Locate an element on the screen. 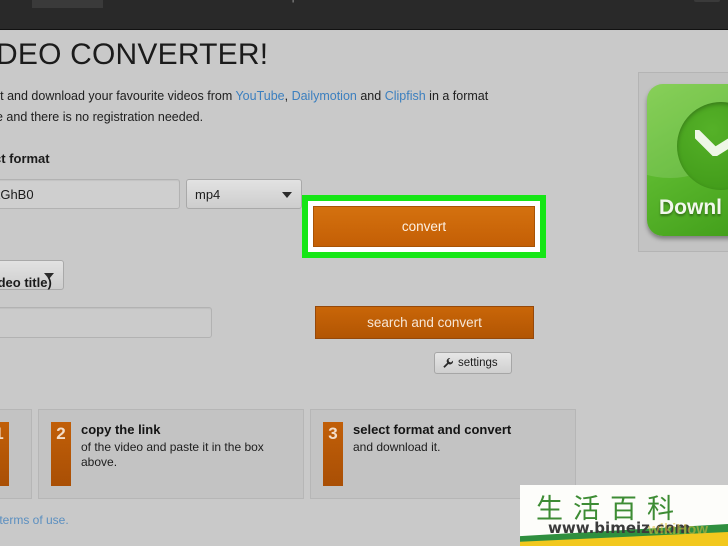  step-number-2: 2 is located at coordinates (61, 454).